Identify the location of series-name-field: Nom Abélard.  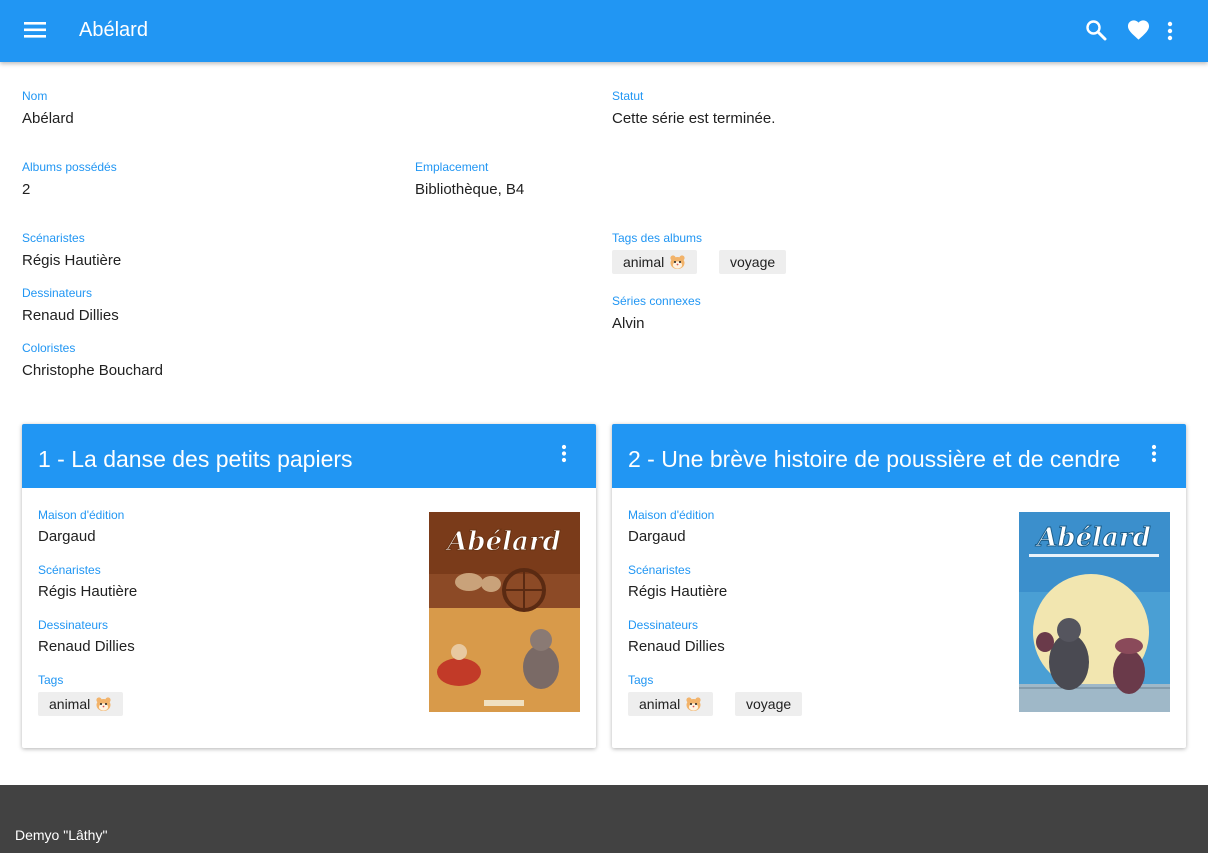
(48, 108).